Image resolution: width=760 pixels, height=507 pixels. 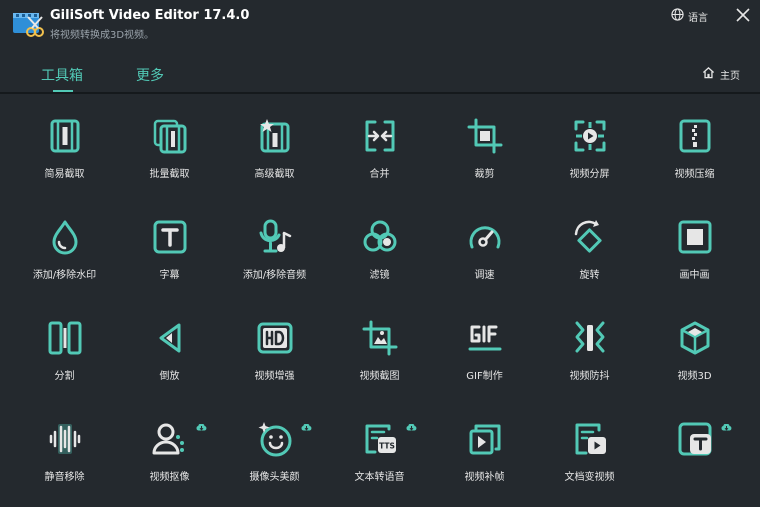 I want to click on home-button: 主页, so click(x=721, y=74).